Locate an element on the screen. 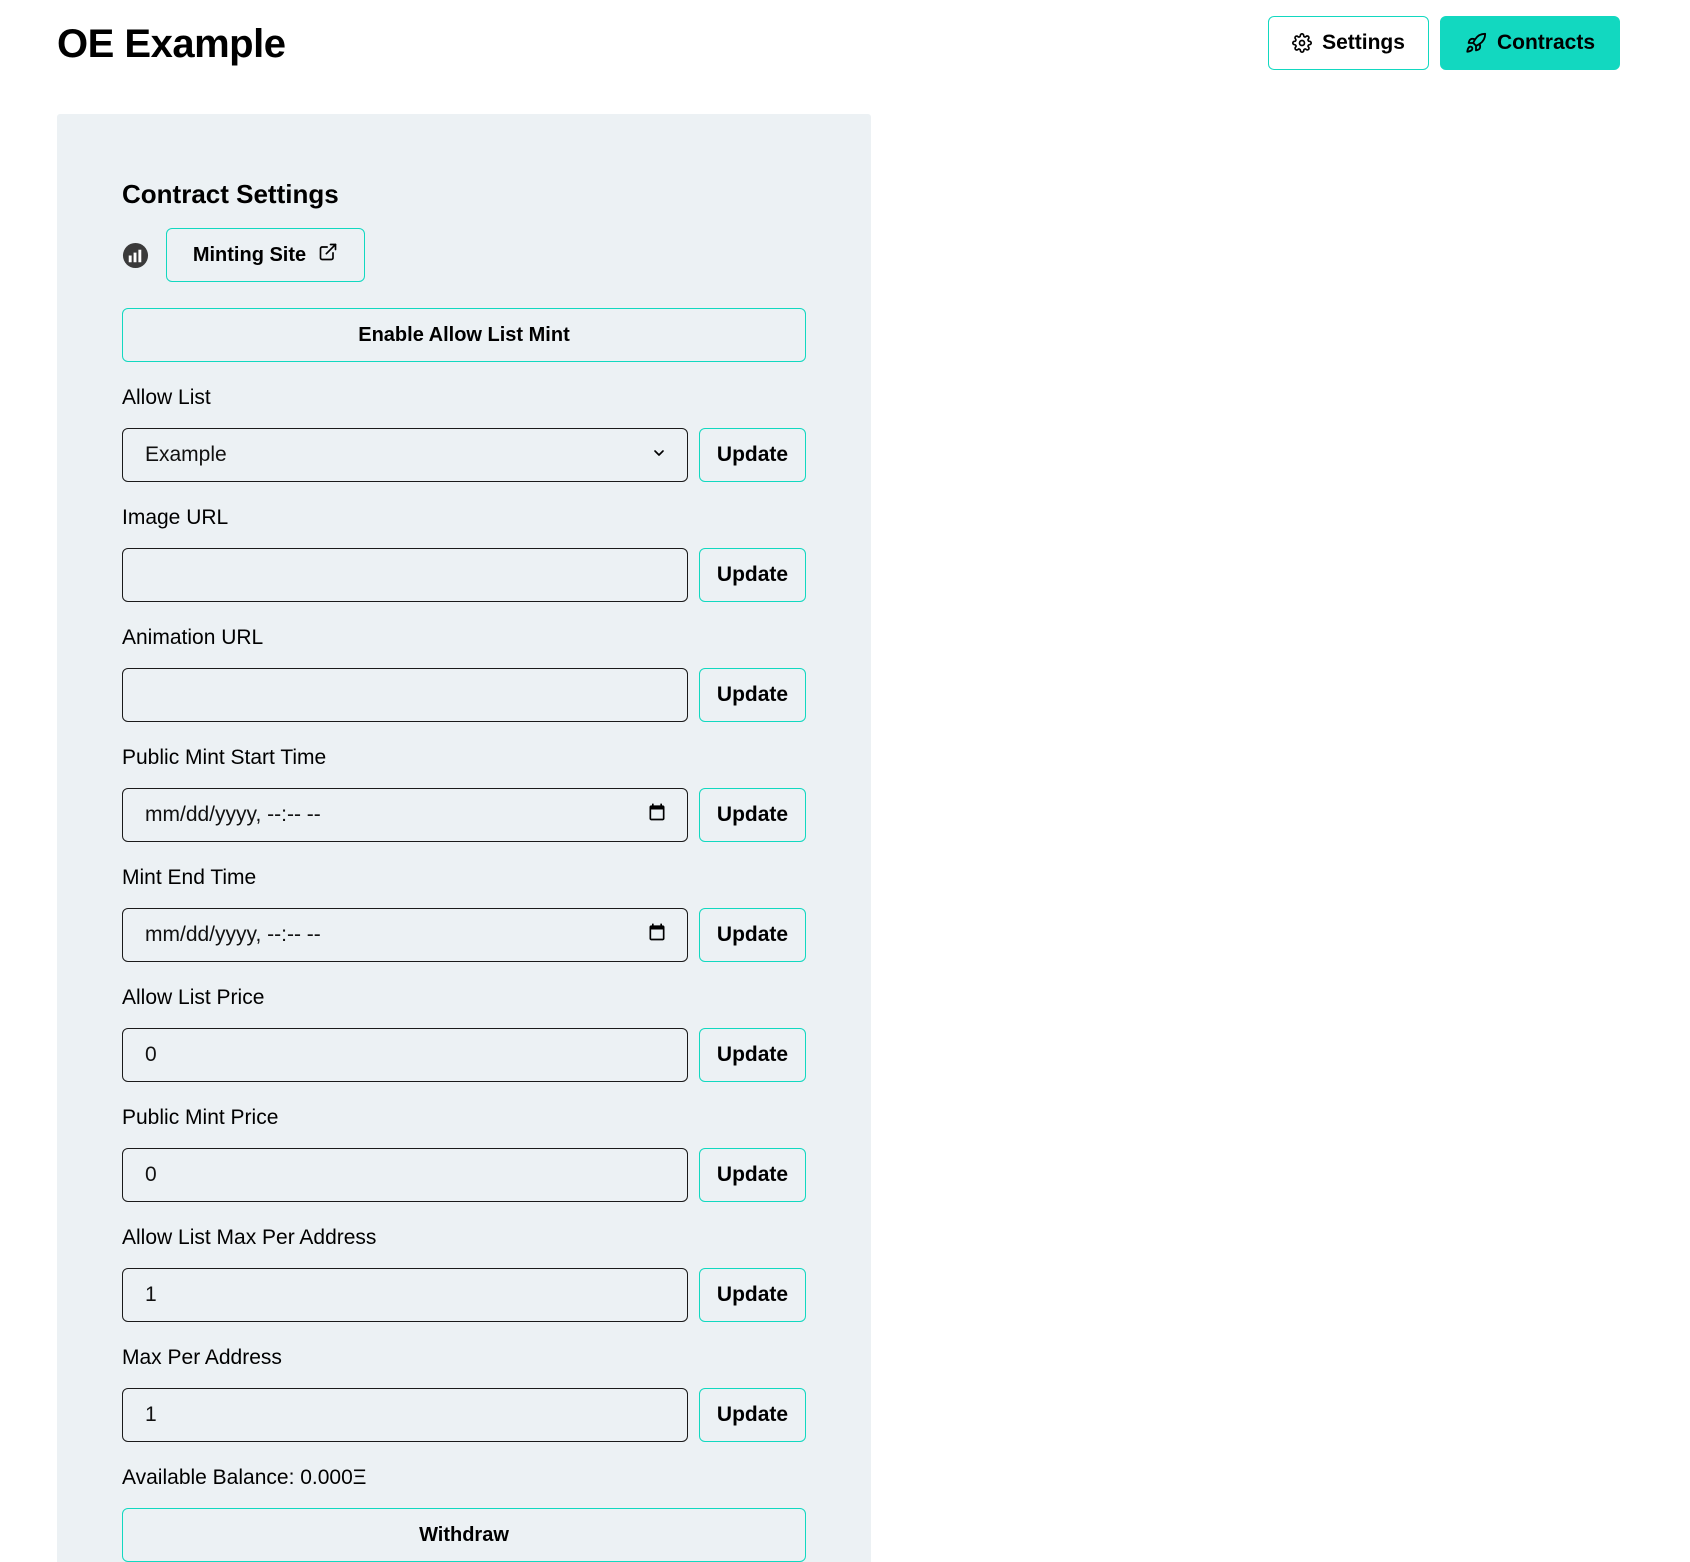 The height and width of the screenshot is (1562, 1690). update-allow-list-price-button: Update is located at coordinates (752, 1055).